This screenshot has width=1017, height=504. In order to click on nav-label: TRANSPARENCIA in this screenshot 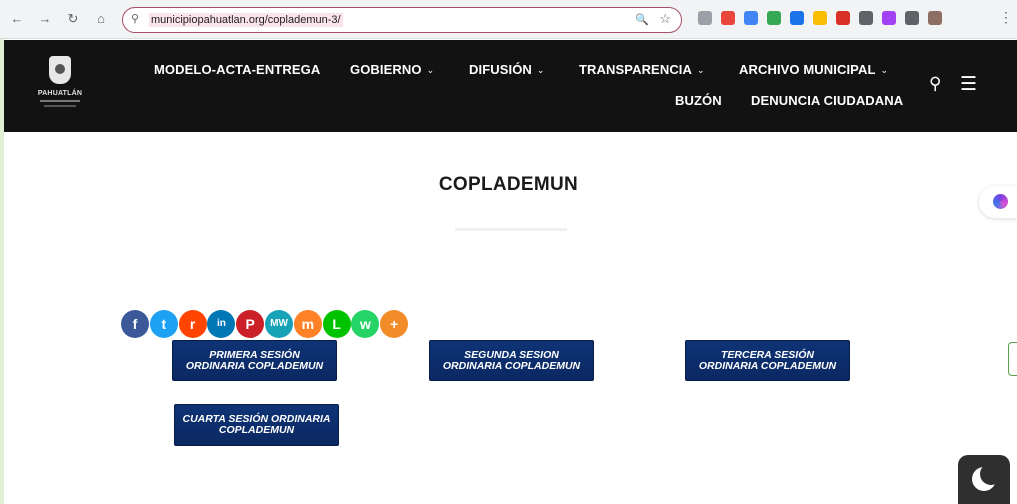, I will do `click(636, 69)`.